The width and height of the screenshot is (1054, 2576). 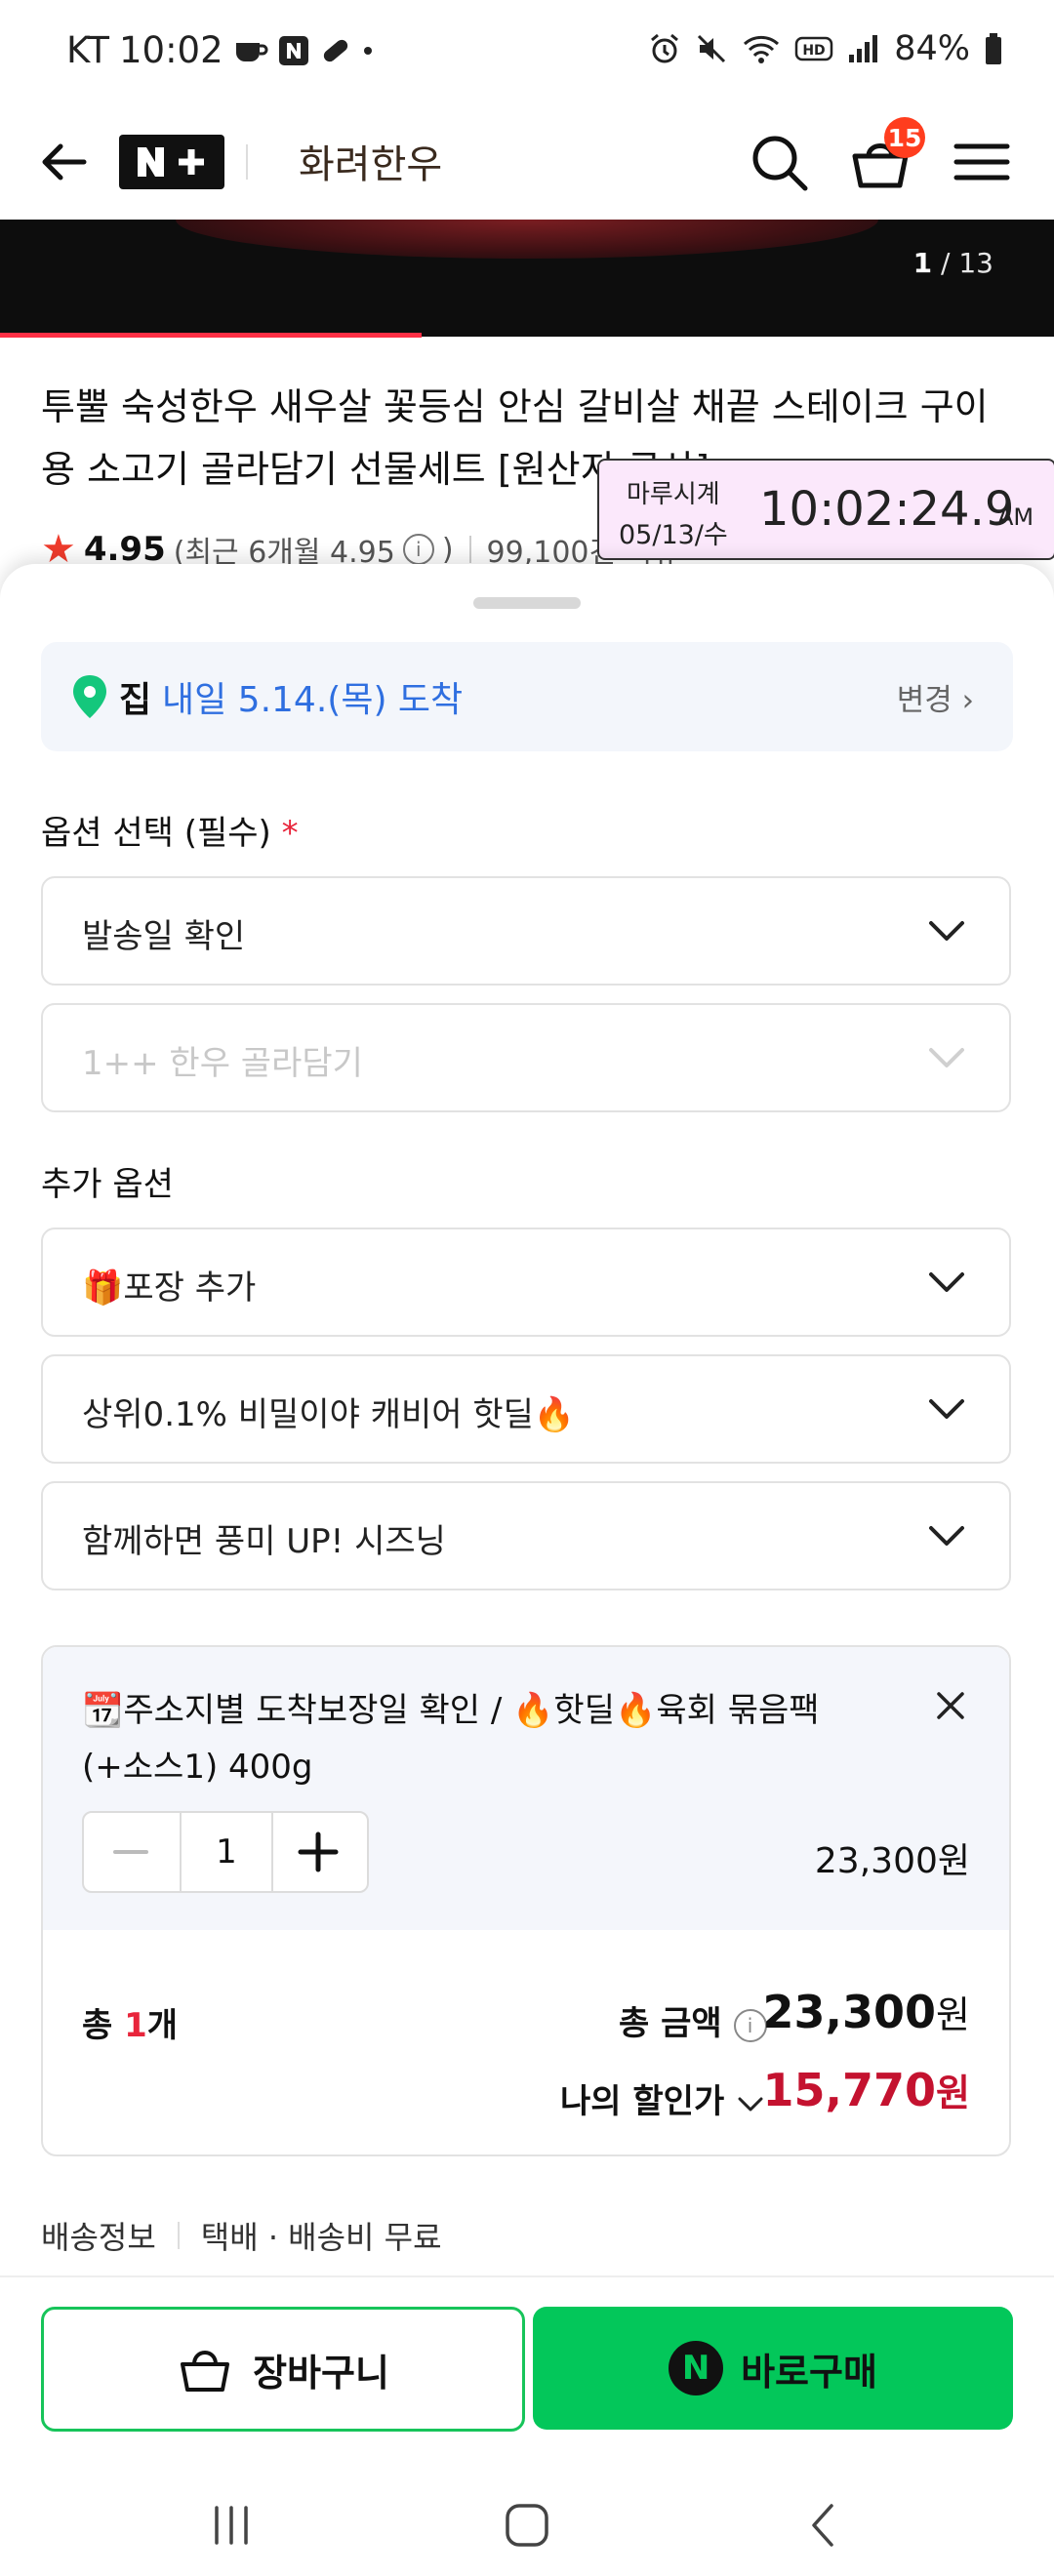 What do you see at coordinates (89, 696) in the screenshot?
I see `location-pin-icon` at bounding box center [89, 696].